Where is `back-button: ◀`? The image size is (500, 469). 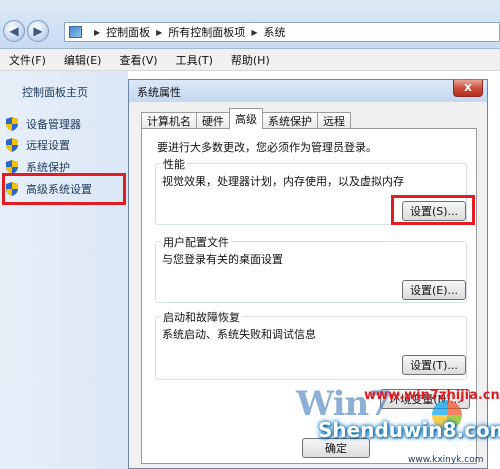 back-button: ◀ is located at coordinates (14, 31).